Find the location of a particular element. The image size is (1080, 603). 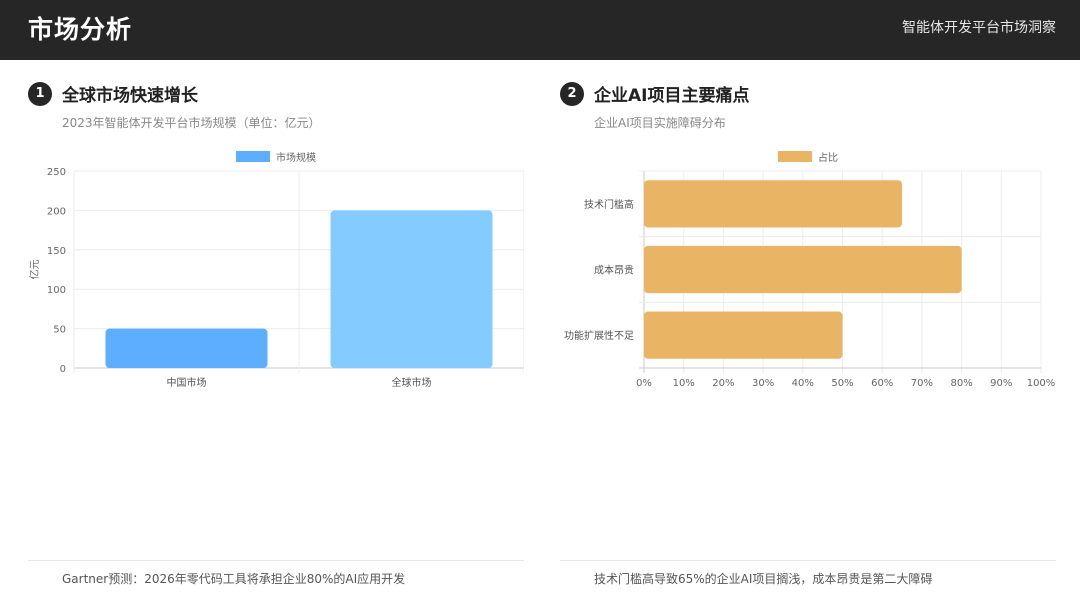

legend-label: 占比 is located at coordinates (828, 157).